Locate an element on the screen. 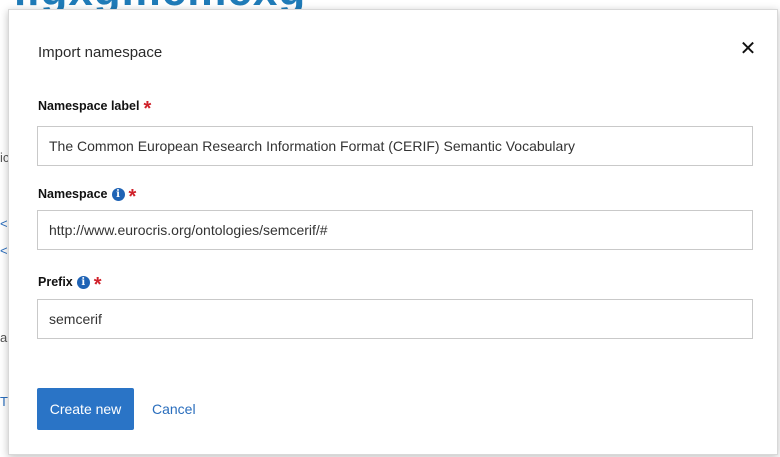 The width and height of the screenshot is (780, 457). field-label-text: Namespace label is located at coordinates (89, 106).